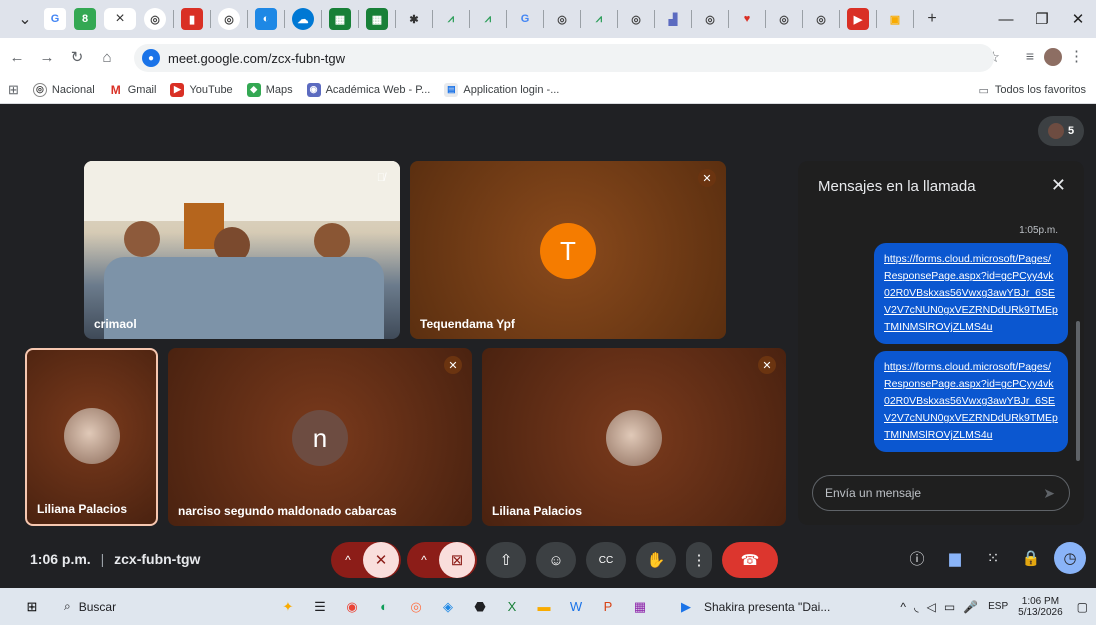 Image resolution: width=1096 pixels, height=625 pixels. Describe the element at coordinates (970, 607) in the screenshot. I see `mic-icon: 🎤` at that location.